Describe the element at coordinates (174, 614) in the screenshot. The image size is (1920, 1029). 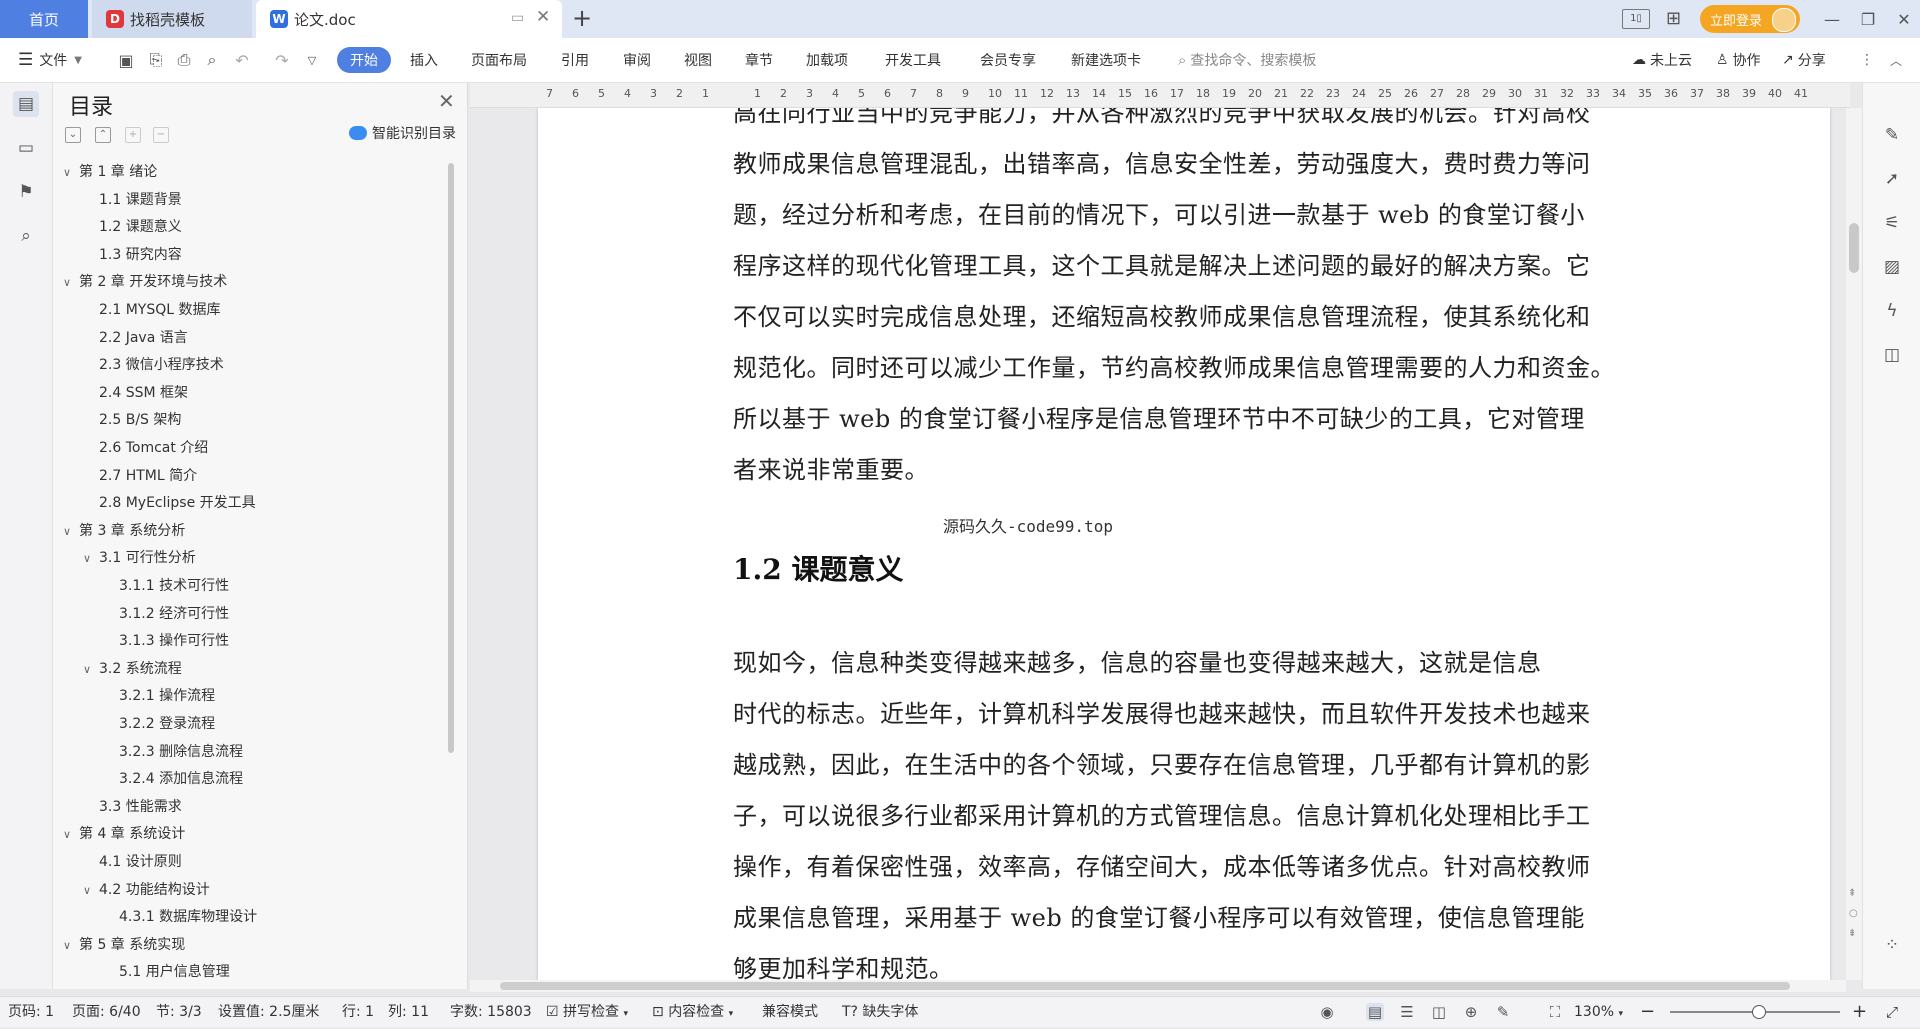
I see `toc-item: 3.1.2 经济可行性` at that location.